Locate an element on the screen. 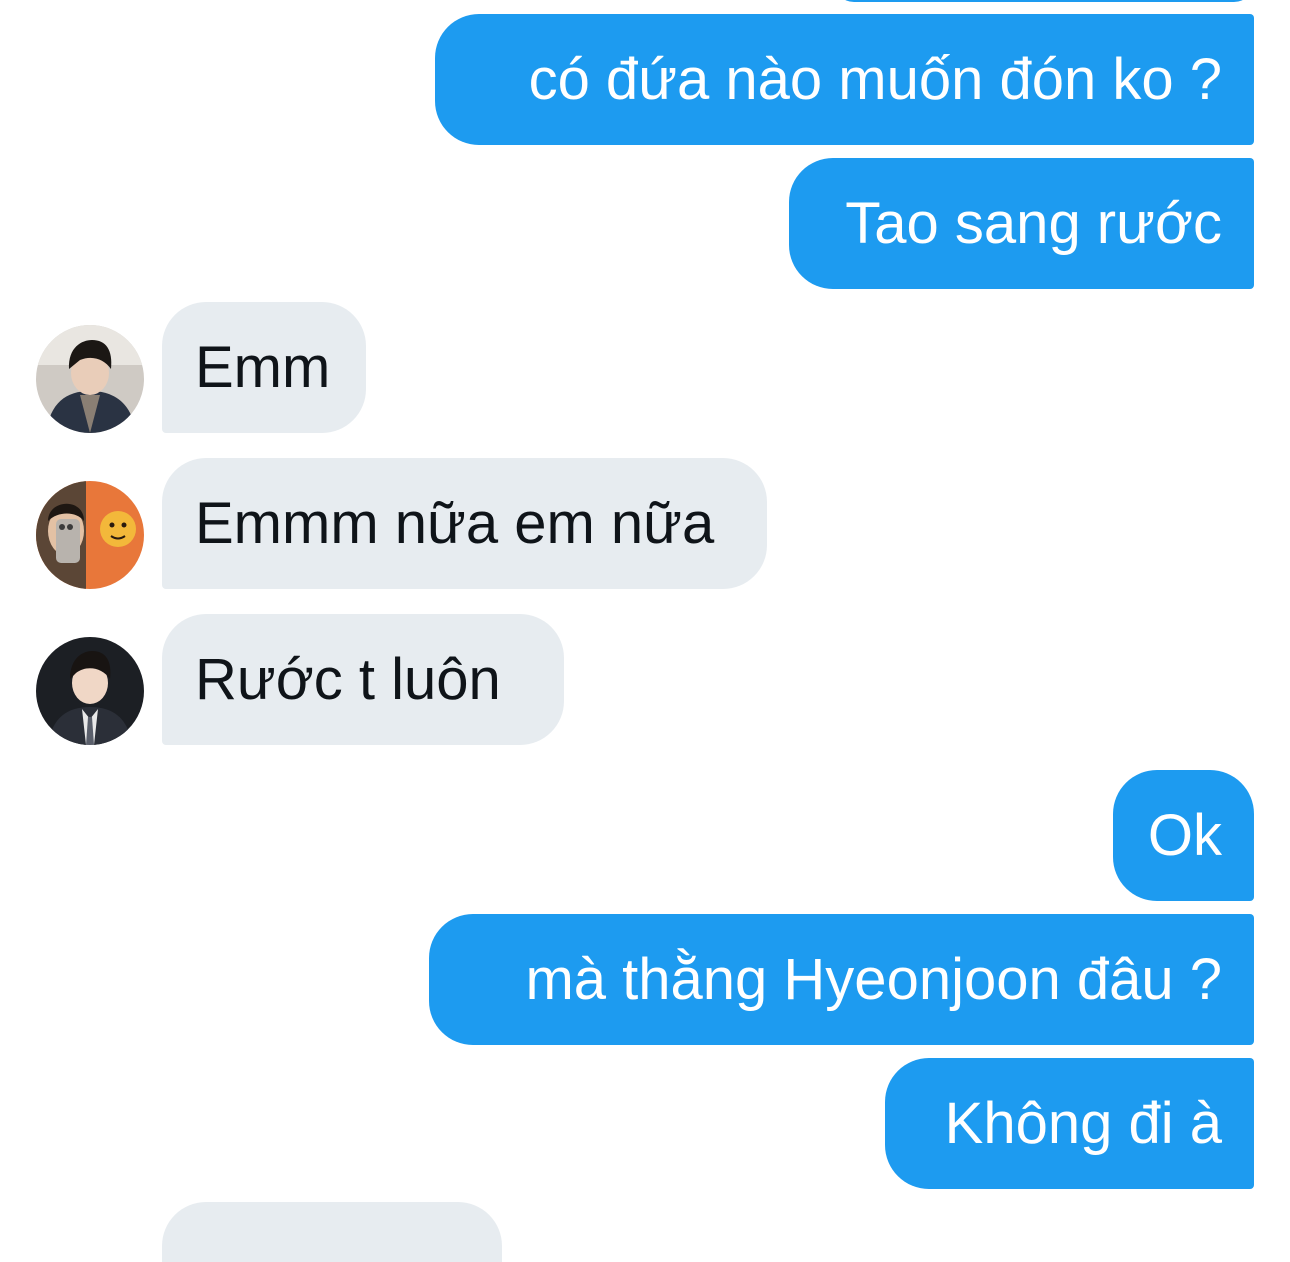  outgoing-message: mà thằng Hyeonjoon đâu ? is located at coordinates (841, 979).